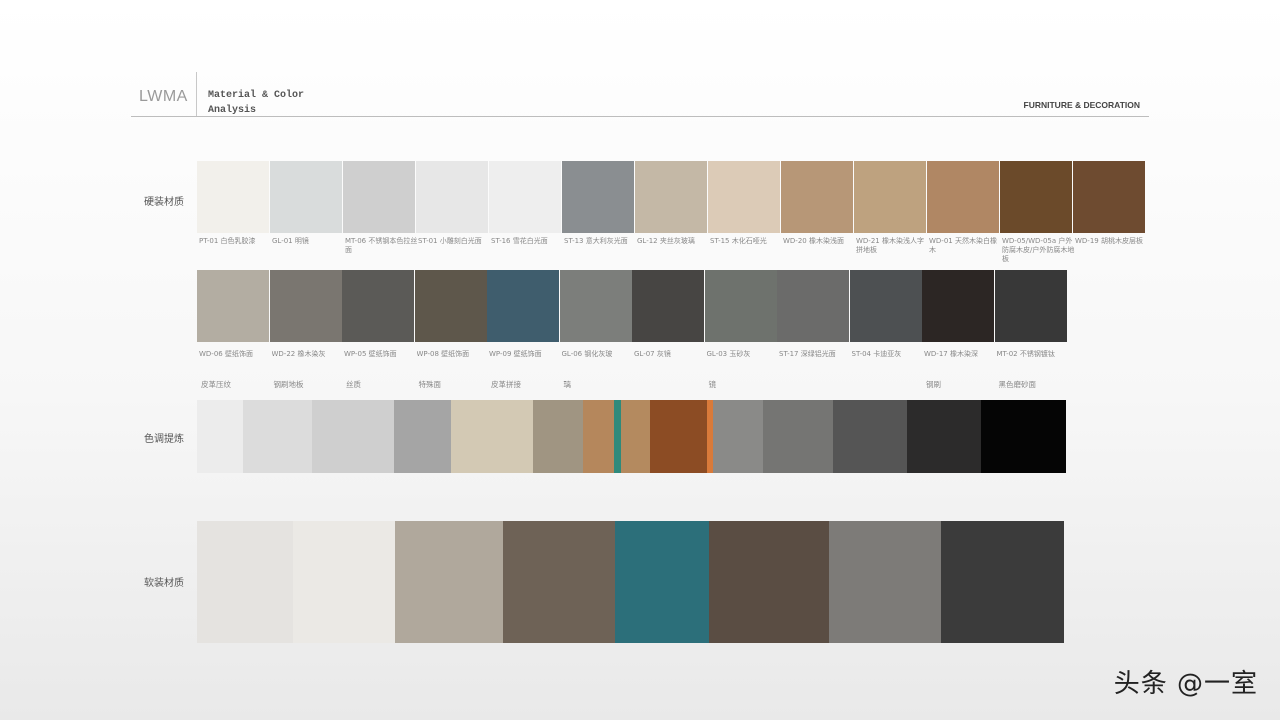 The image size is (1280, 720). Describe the element at coordinates (227, 241) in the screenshot. I see `material-code: PT-01 白色乳胶漆` at that location.